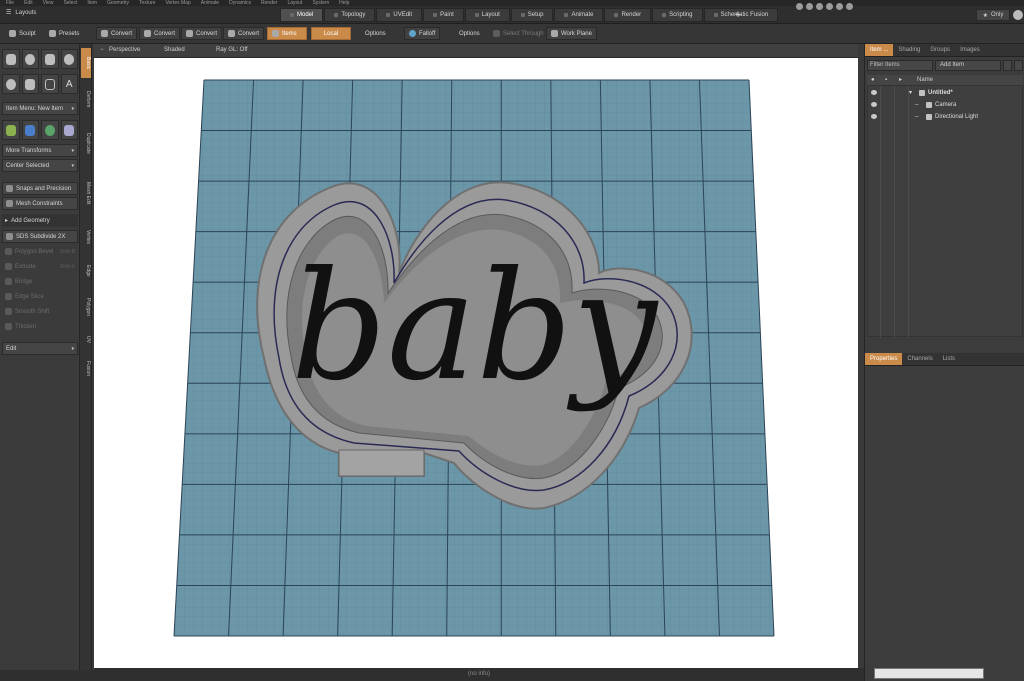  What do you see at coordinates (40, 108) in the screenshot?
I see `item-menu-dropdown: Item Menu: New Item ▾` at bounding box center [40, 108].